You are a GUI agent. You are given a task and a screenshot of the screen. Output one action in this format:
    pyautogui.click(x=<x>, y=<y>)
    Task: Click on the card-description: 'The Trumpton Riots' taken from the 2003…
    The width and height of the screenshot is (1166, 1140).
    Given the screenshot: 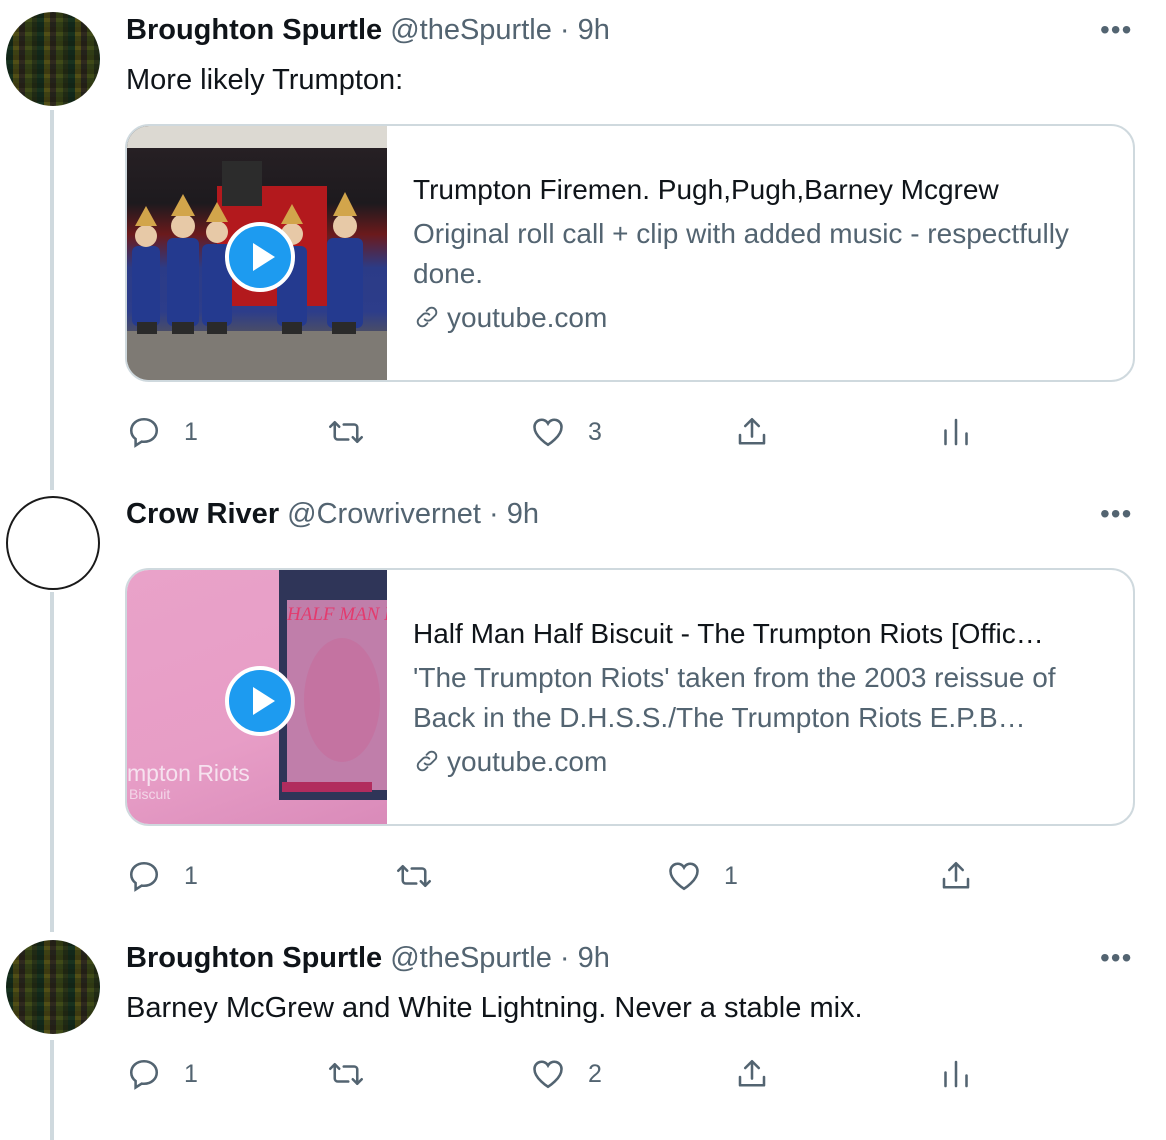 What is the action you would take?
    pyautogui.click(x=734, y=697)
    